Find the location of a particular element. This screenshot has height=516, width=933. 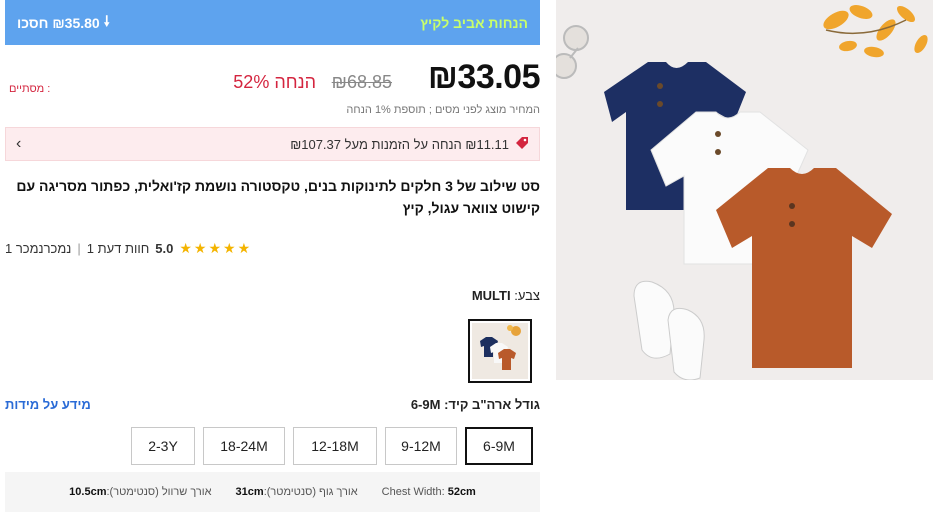

chevron-left-icon: ‹ is located at coordinates (19, 143).